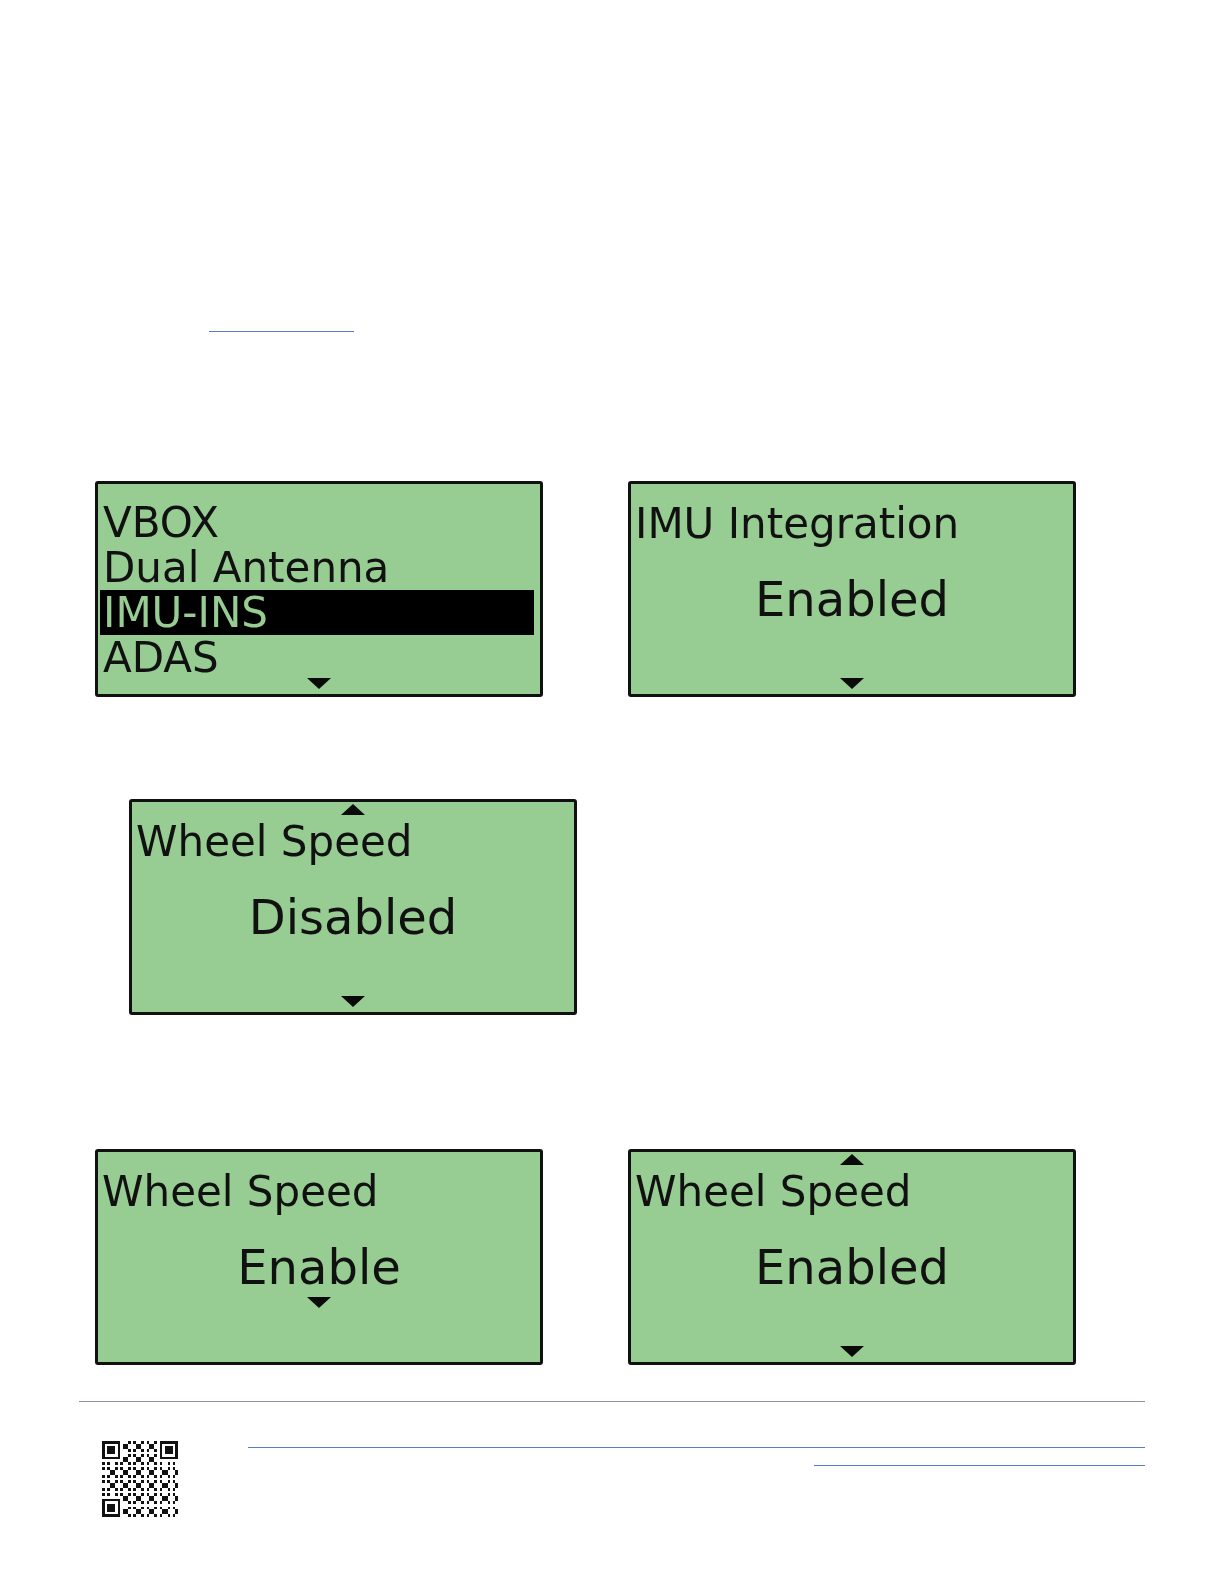 The height and width of the screenshot is (1584, 1224). Describe the element at coordinates (797, 524) in the screenshot. I see `setting-title: IMU Integration` at that location.